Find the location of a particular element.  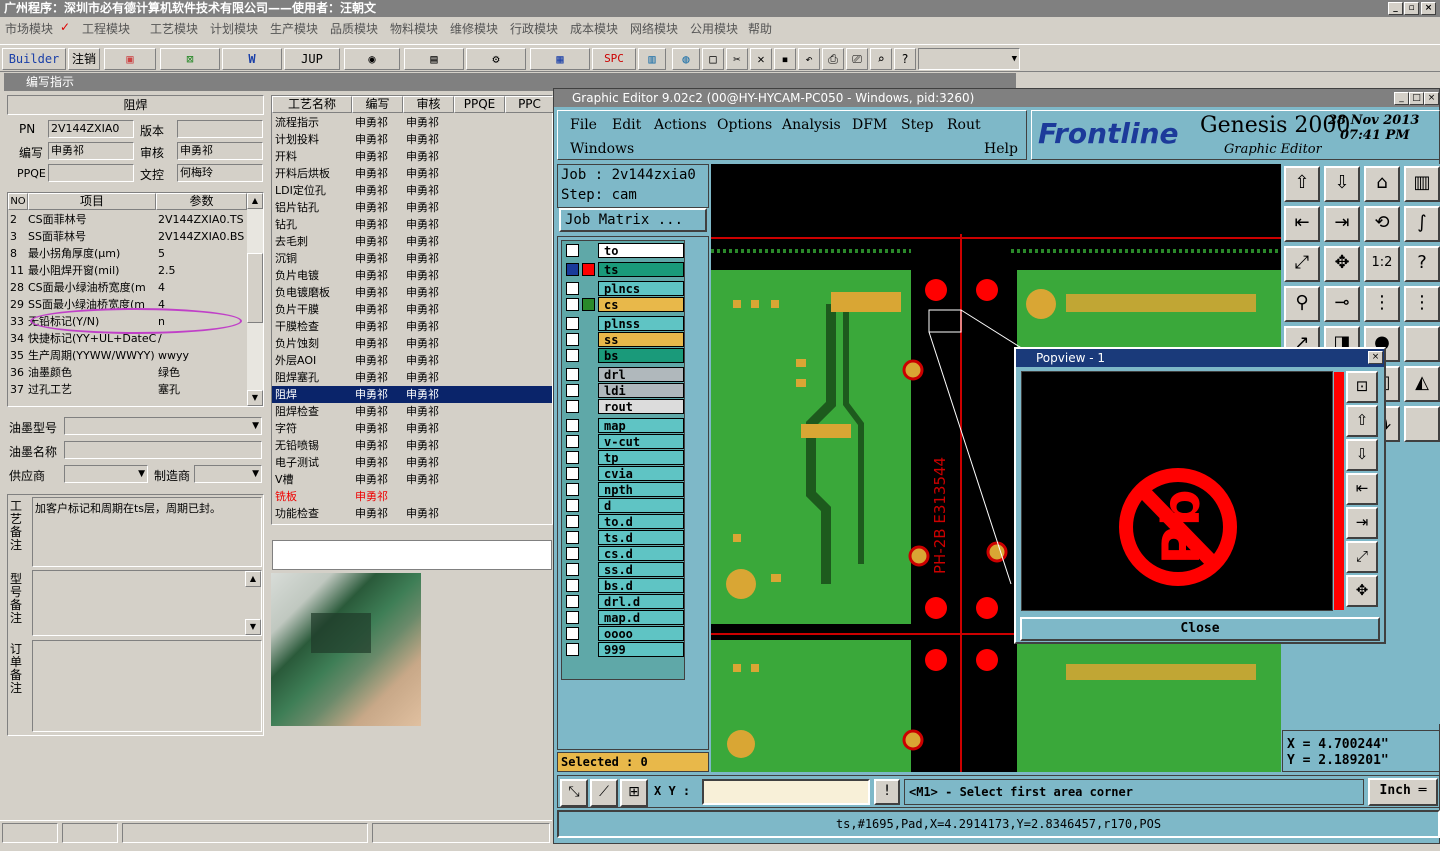

process-row: 负片电镀 申勇祁 申勇祁 is located at coordinates (412, 275).